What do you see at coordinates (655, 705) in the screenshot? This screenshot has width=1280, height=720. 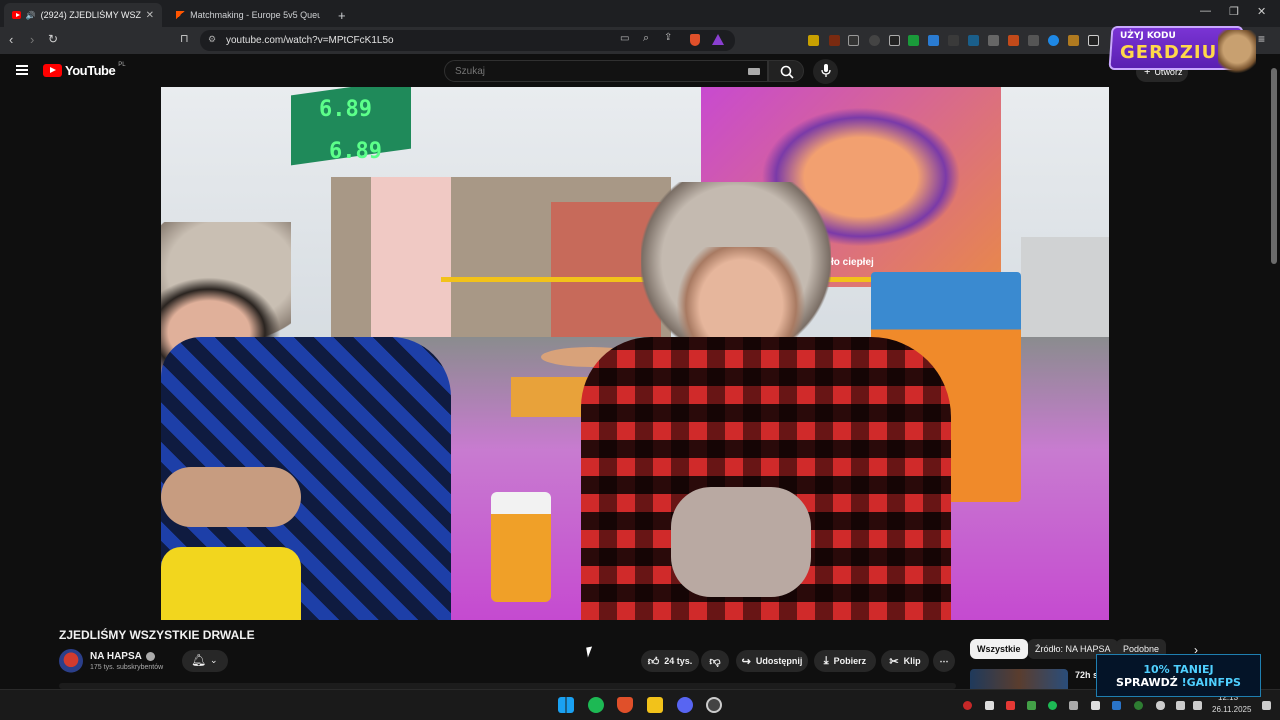 I see `file-explorer-icon` at bounding box center [655, 705].